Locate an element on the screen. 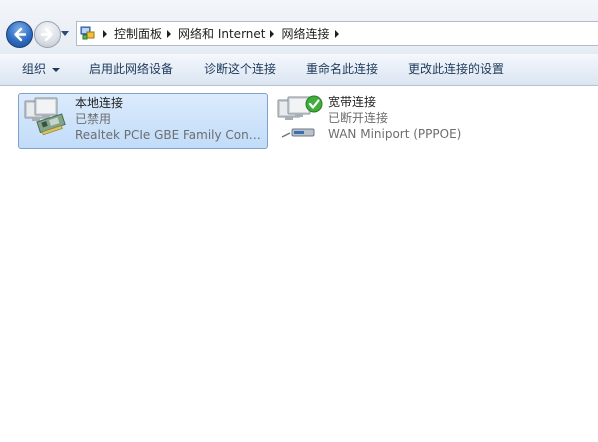  recent-pages-dropdown is located at coordinates (65, 33).